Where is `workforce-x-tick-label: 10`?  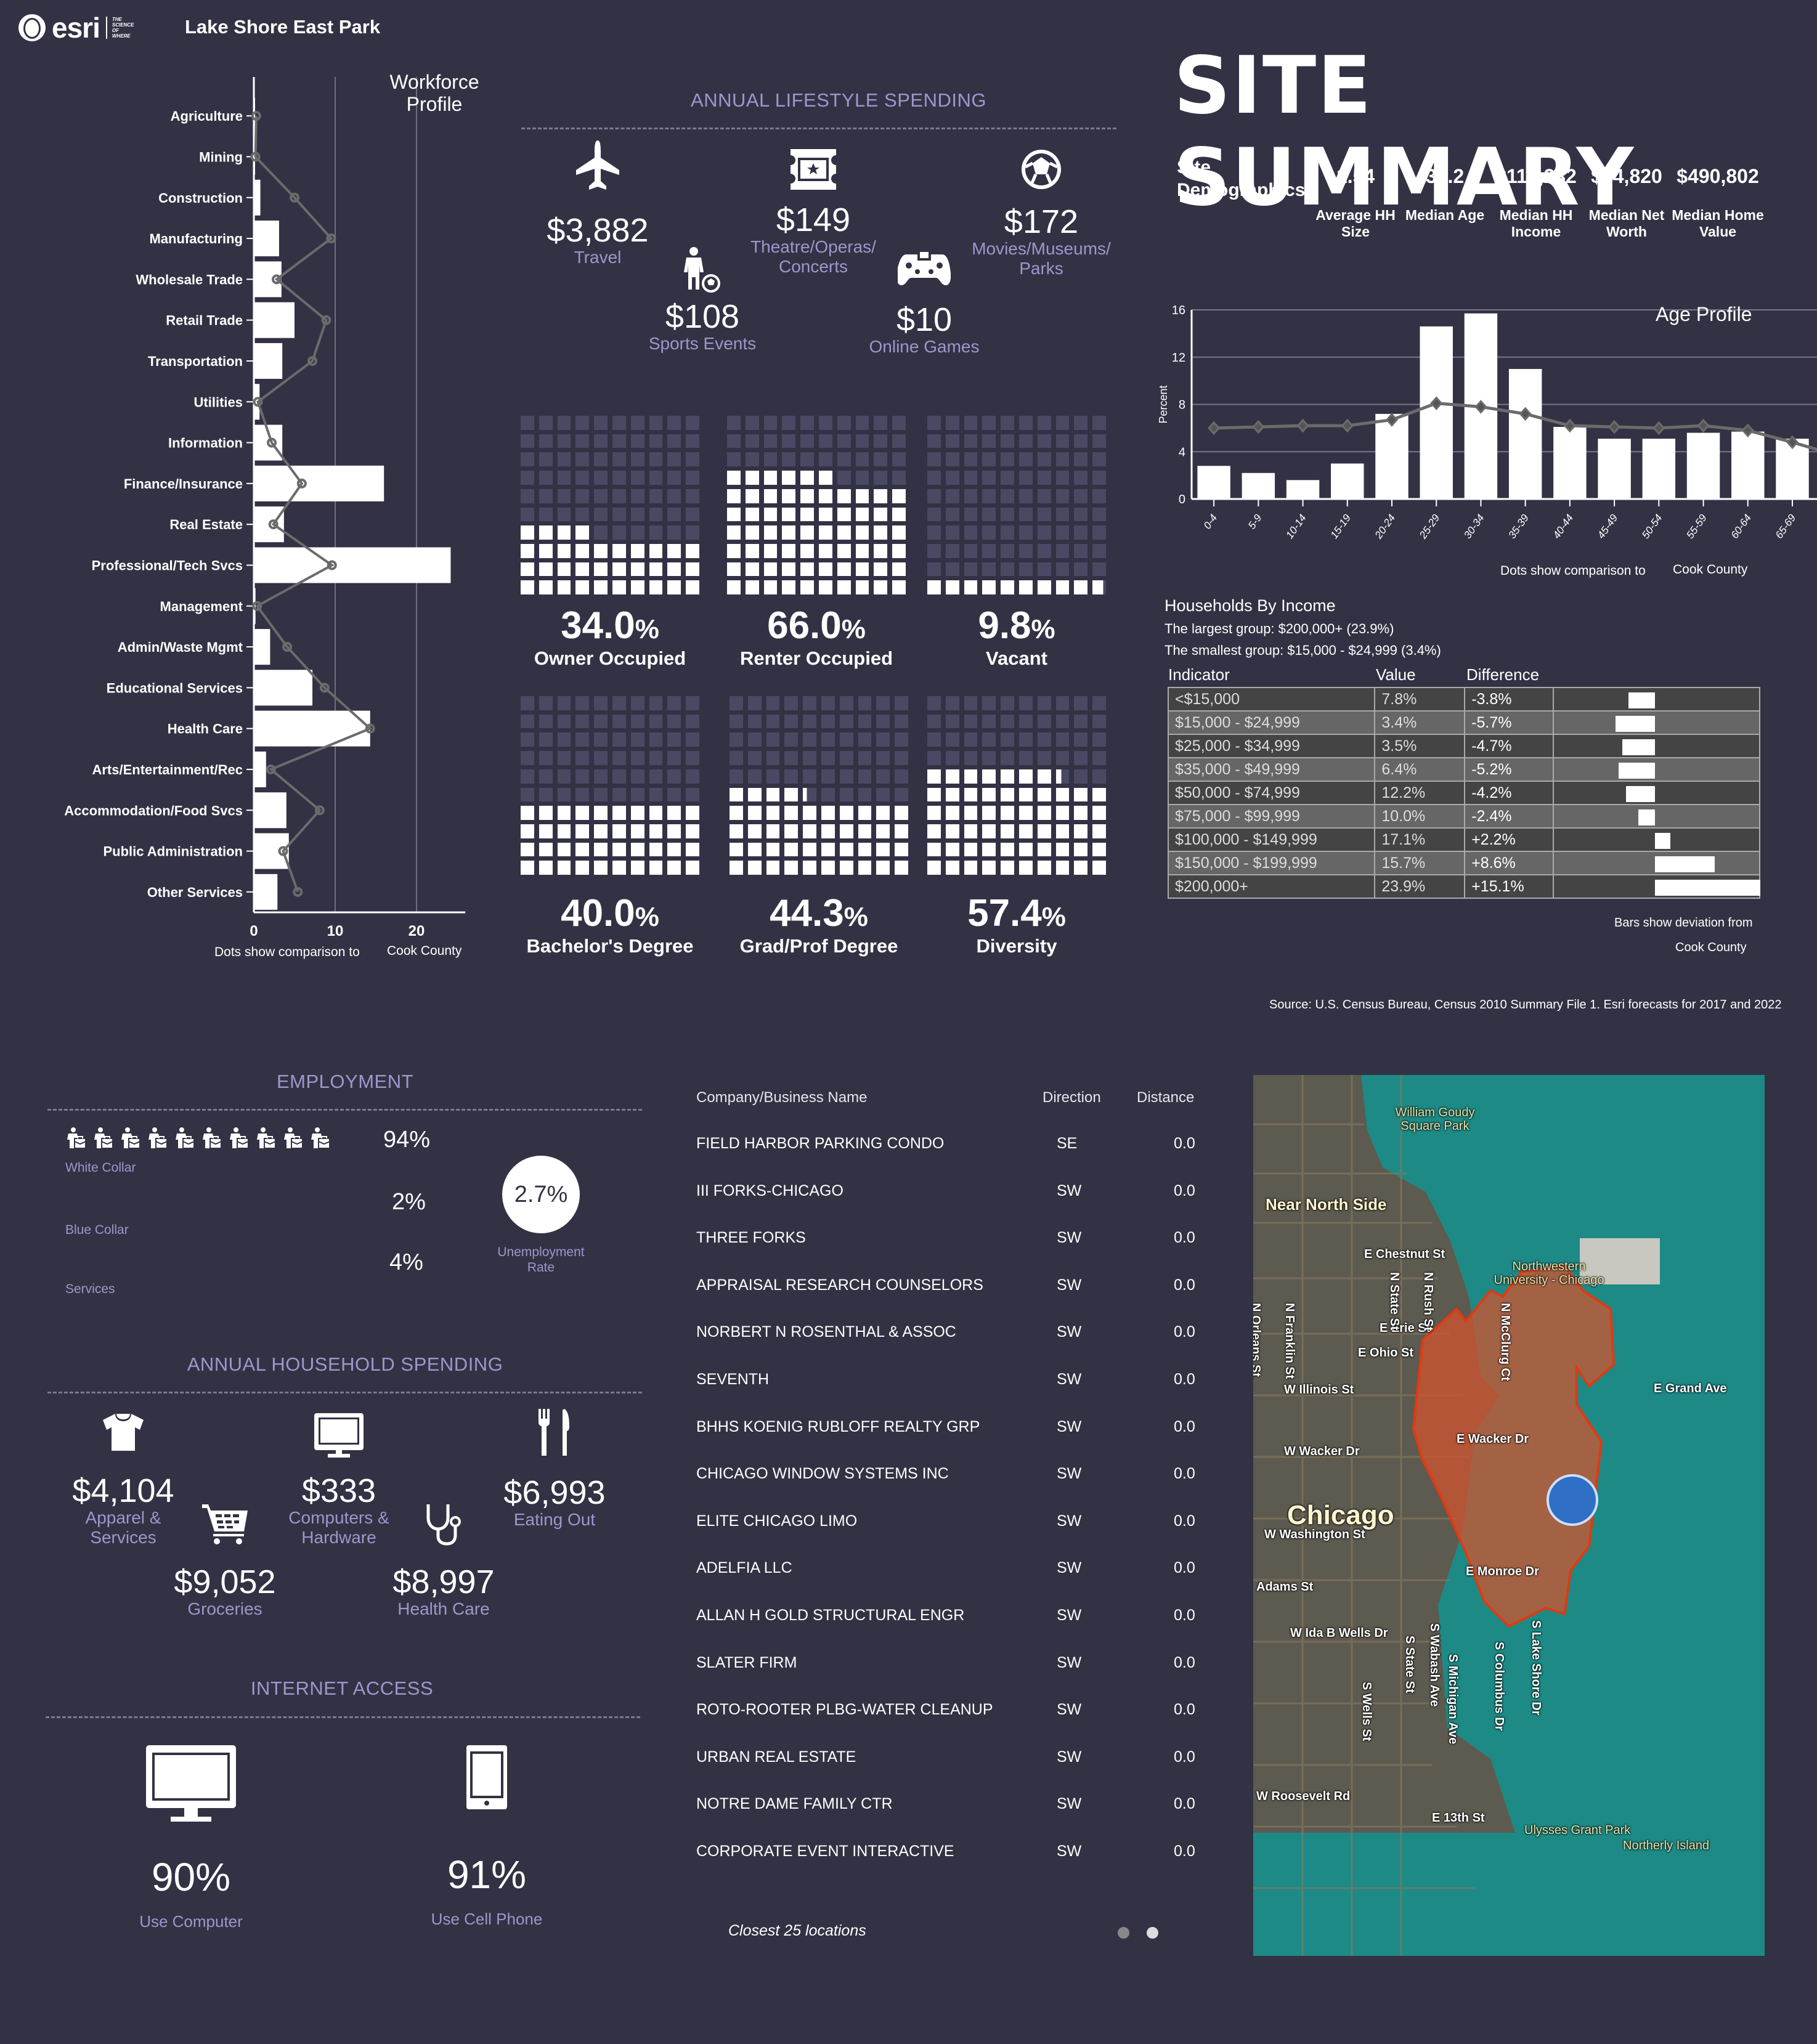 workforce-x-tick-label: 10 is located at coordinates (335, 931).